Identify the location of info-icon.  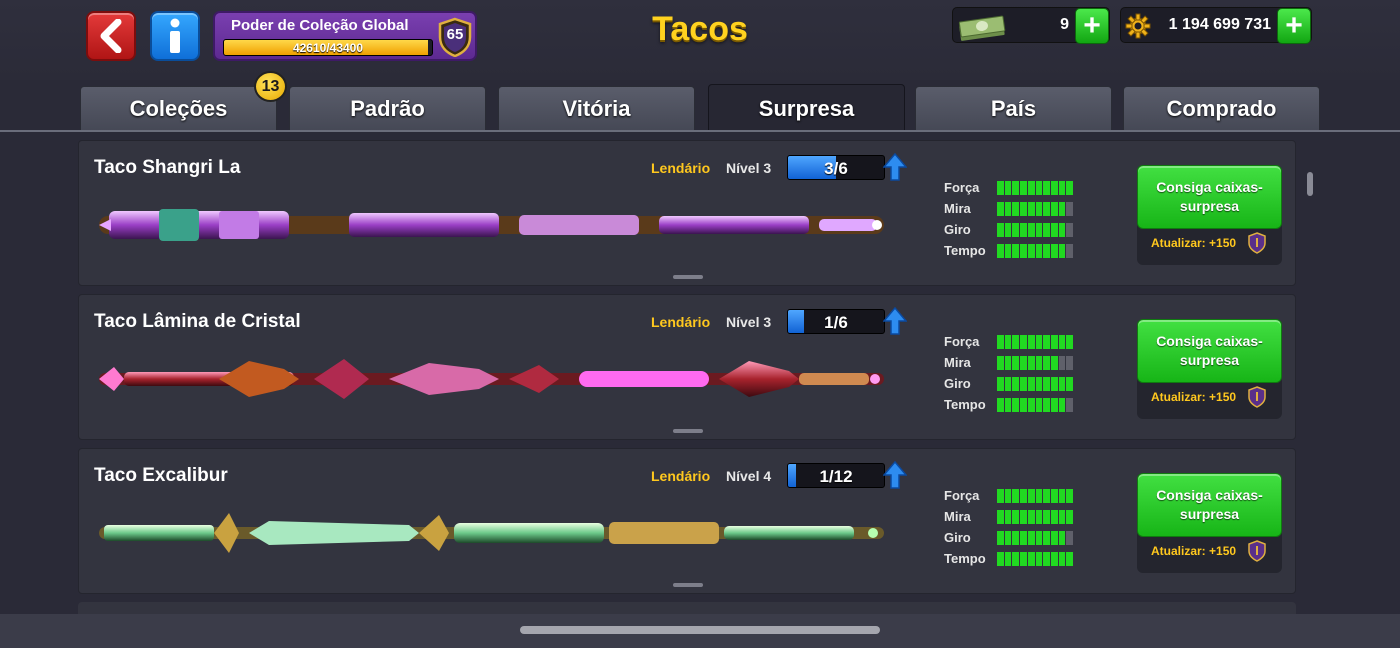
(175, 35).